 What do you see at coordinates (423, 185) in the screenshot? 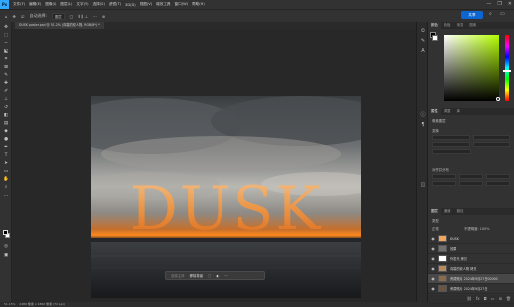
I see `navigator-icon: ◫` at bounding box center [423, 185].